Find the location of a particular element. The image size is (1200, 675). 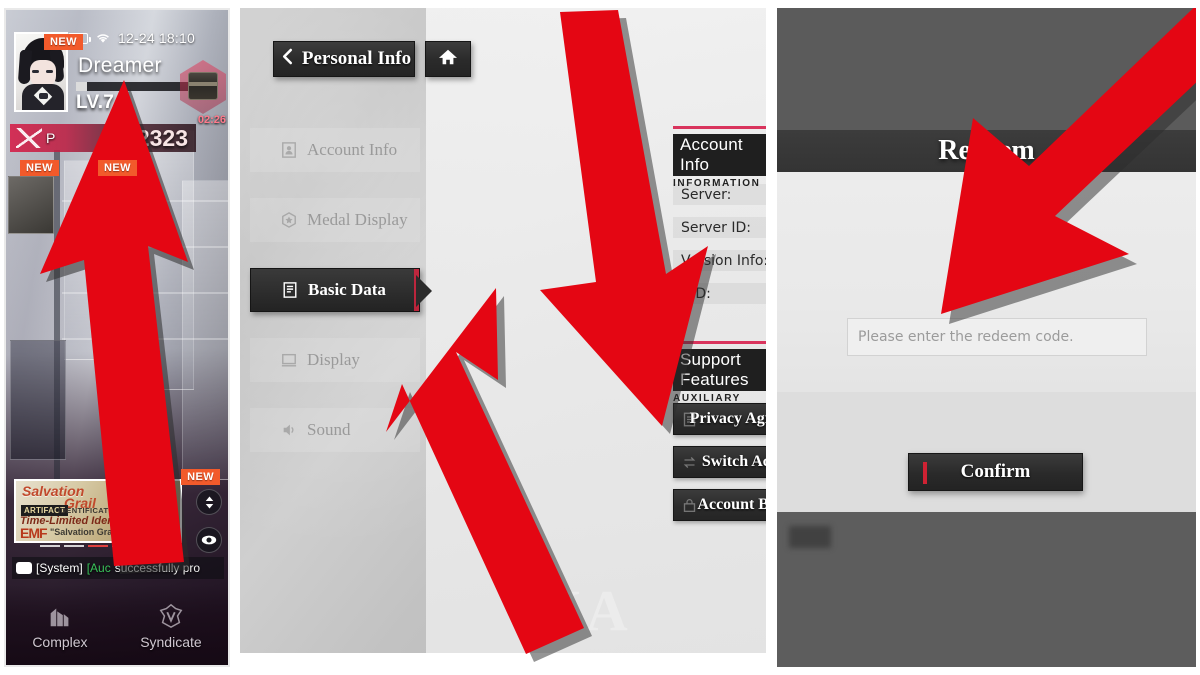

dialog-title: Redeem is located at coordinates (986, 150).